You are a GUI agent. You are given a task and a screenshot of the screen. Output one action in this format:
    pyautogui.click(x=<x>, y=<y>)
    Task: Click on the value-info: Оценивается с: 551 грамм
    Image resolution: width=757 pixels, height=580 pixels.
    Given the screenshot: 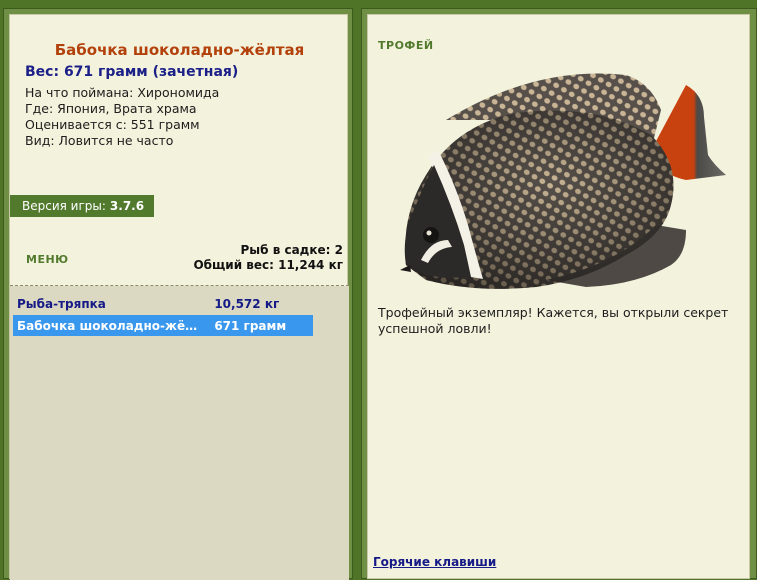 What is the action you would take?
    pyautogui.click(x=112, y=124)
    